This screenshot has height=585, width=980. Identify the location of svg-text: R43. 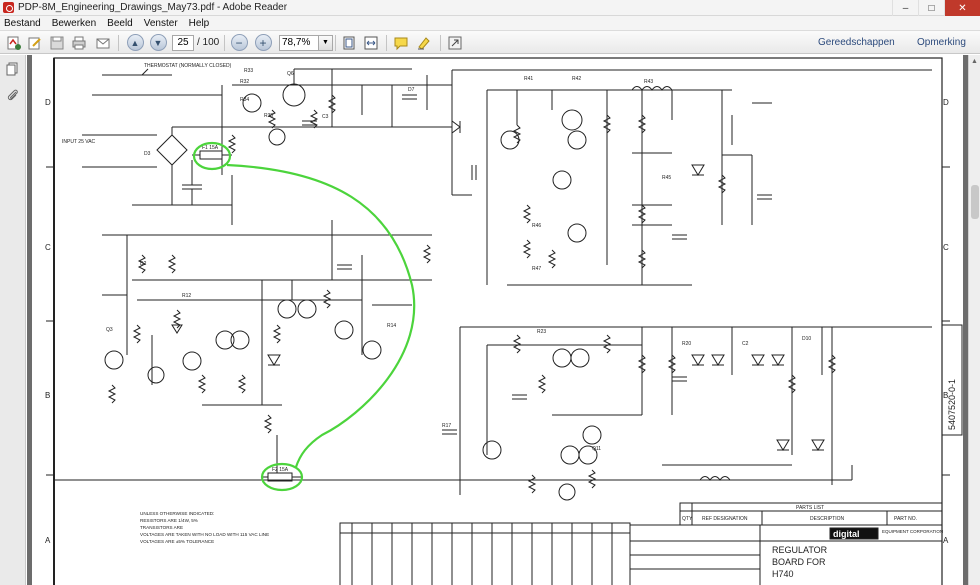
(648, 82).